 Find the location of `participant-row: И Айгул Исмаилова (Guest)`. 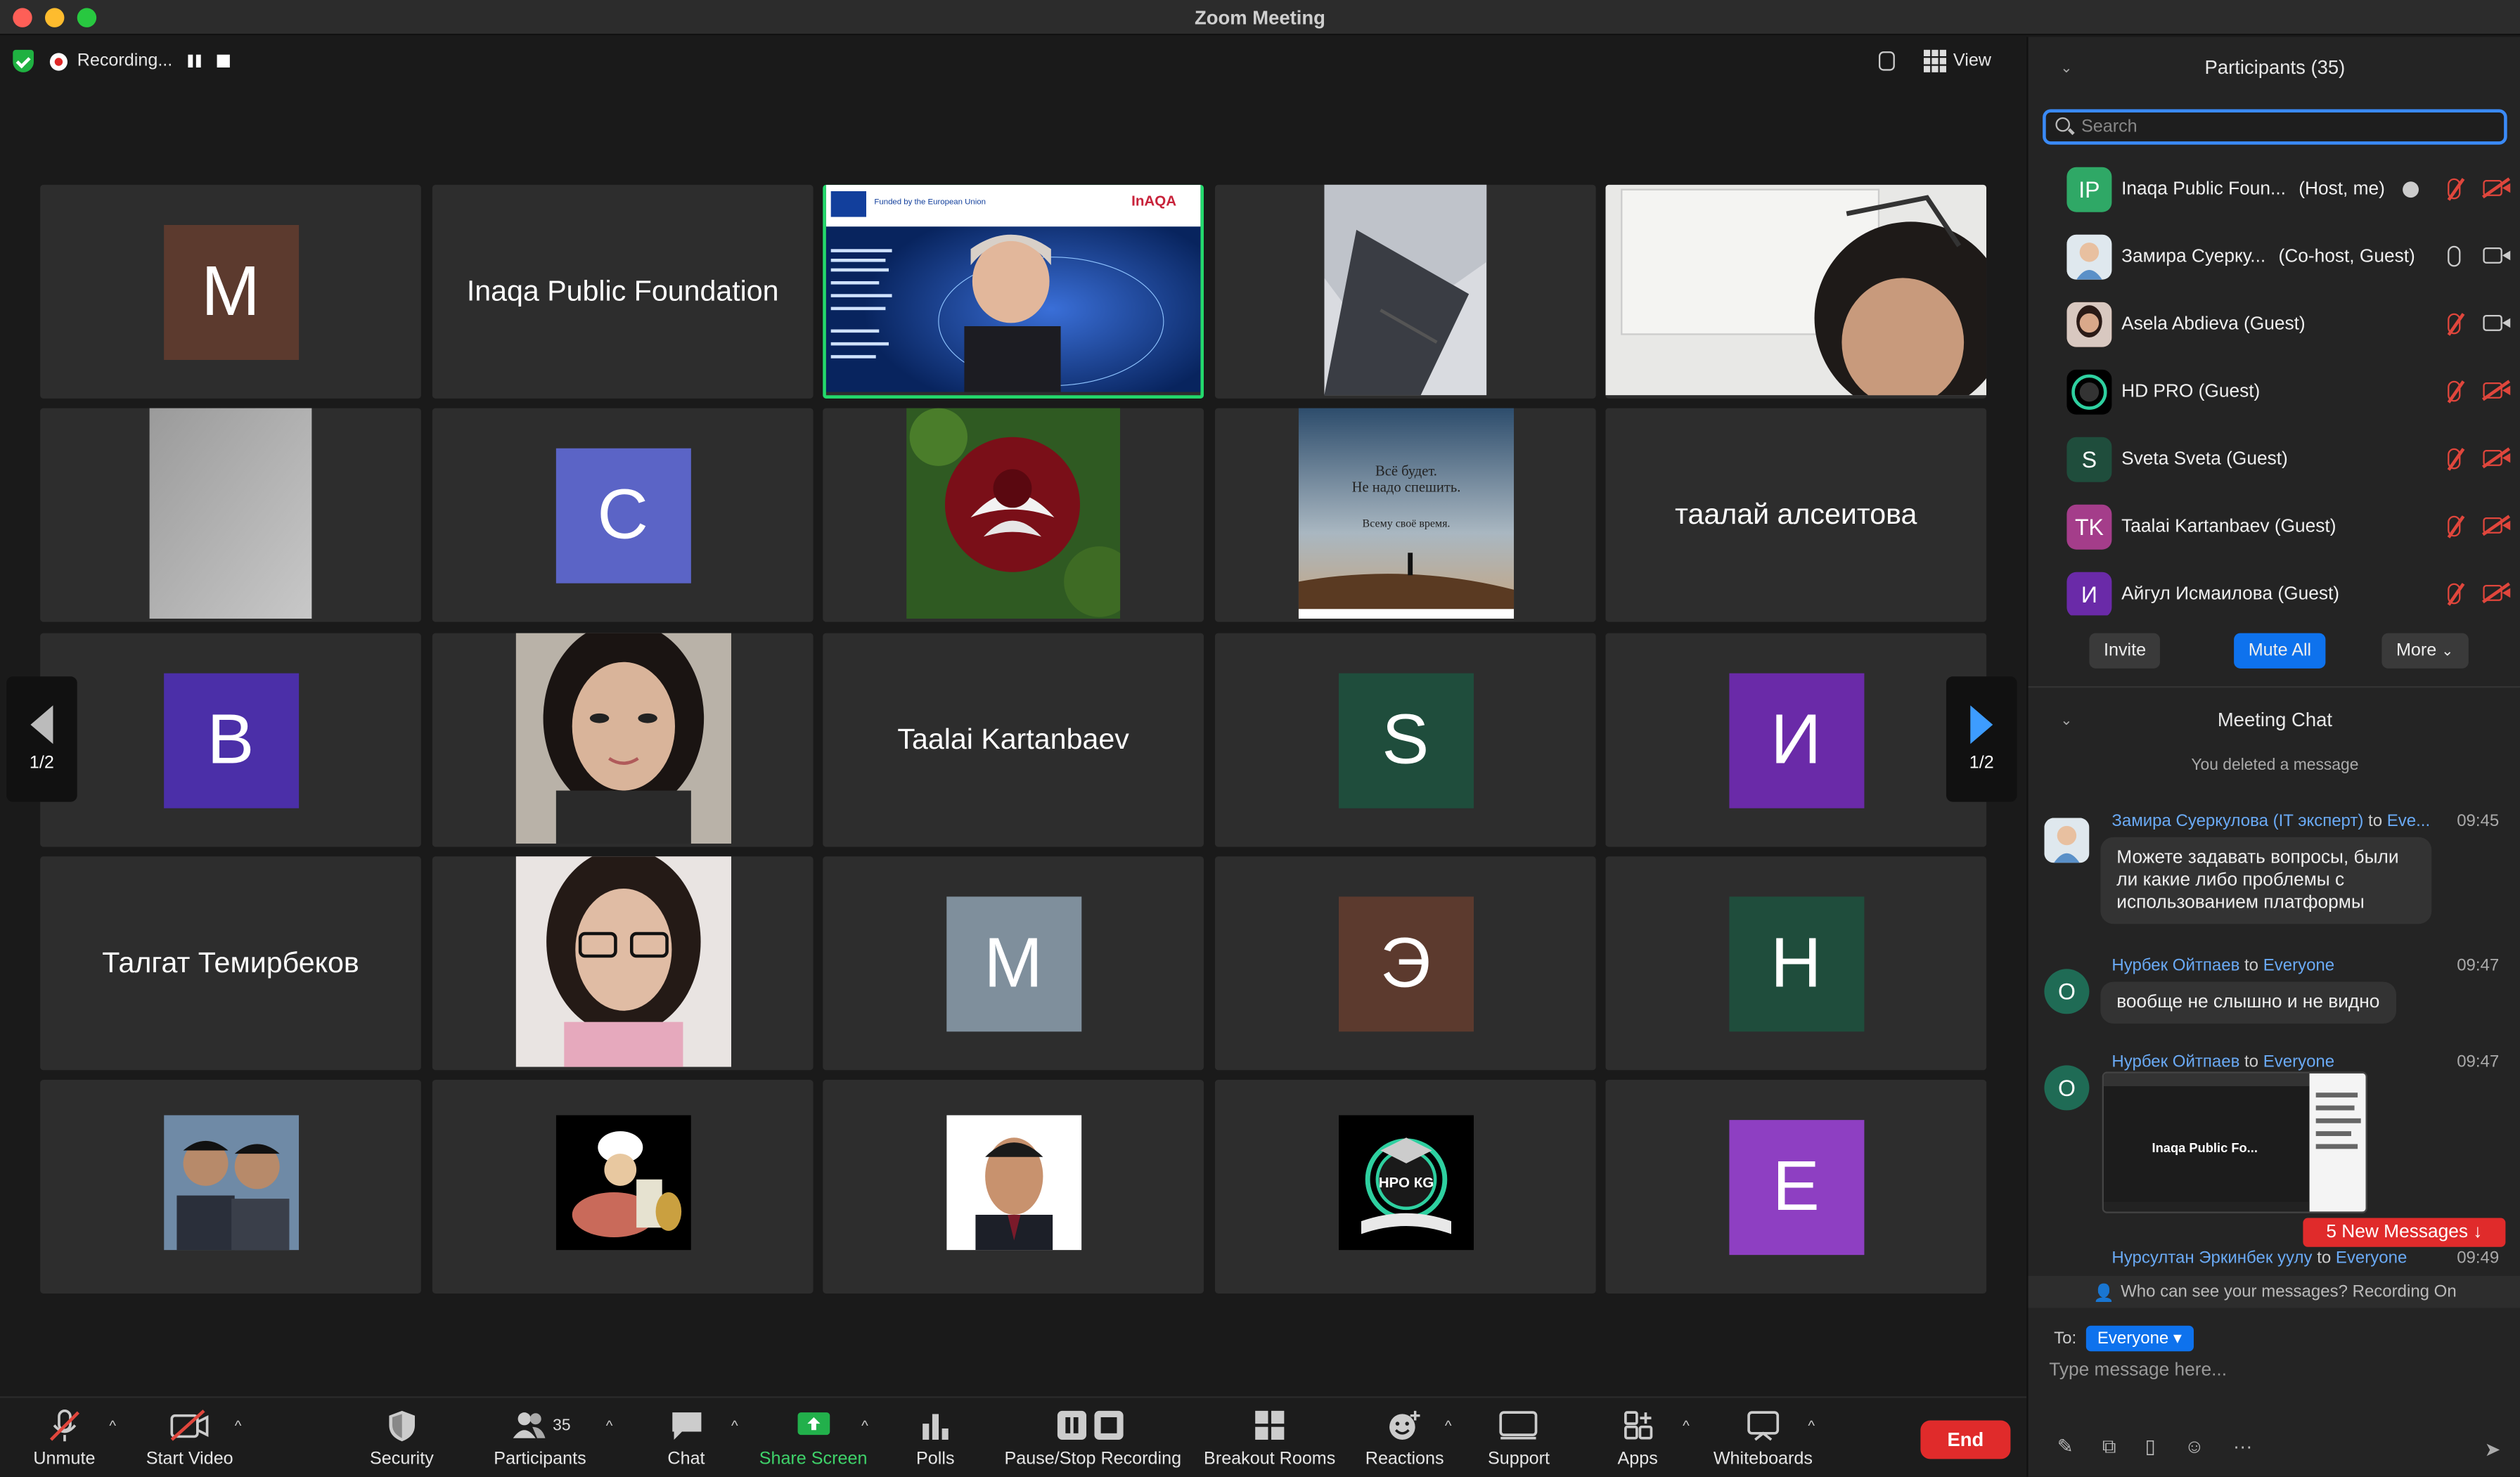

participant-row: И Айгул Исмаилова (Guest) is located at coordinates (2274, 589).